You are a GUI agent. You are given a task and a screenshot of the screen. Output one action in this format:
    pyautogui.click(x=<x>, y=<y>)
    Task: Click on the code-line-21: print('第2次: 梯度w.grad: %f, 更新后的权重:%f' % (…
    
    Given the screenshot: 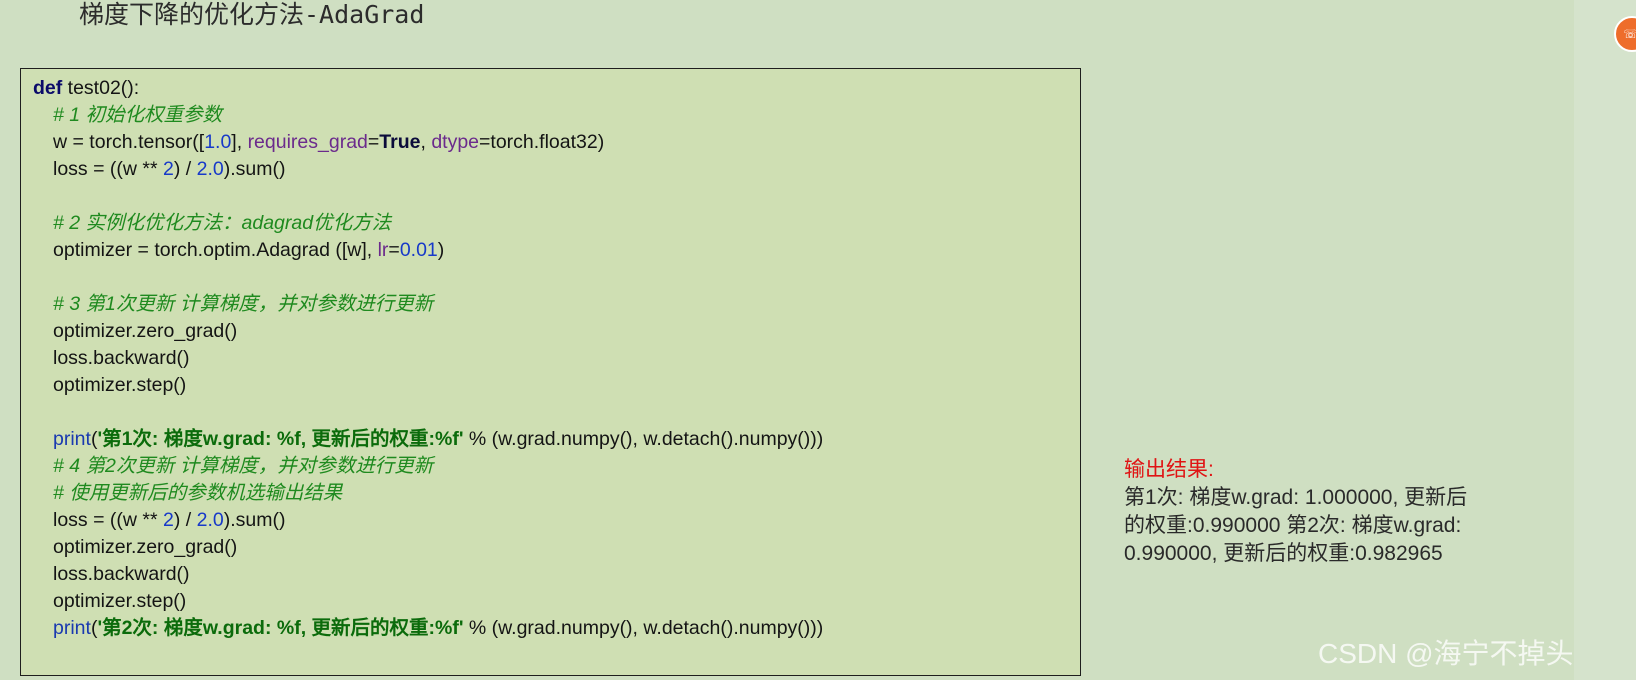 What is the action you would take?
    pyautogui.click(x=428, y=628)
    